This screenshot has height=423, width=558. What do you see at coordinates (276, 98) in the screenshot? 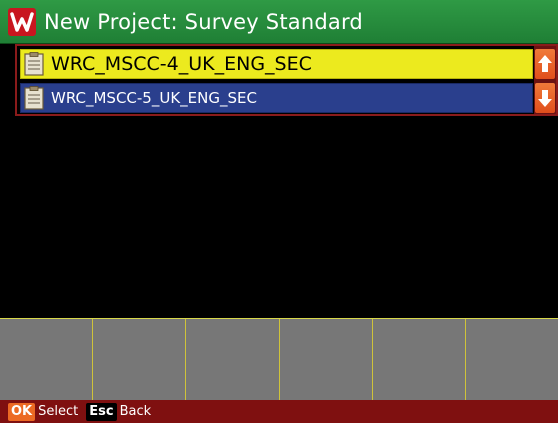
I see `list-item: WRC_MSCC-5_UK_ENG_SEC` at bounding box center [276, 98].